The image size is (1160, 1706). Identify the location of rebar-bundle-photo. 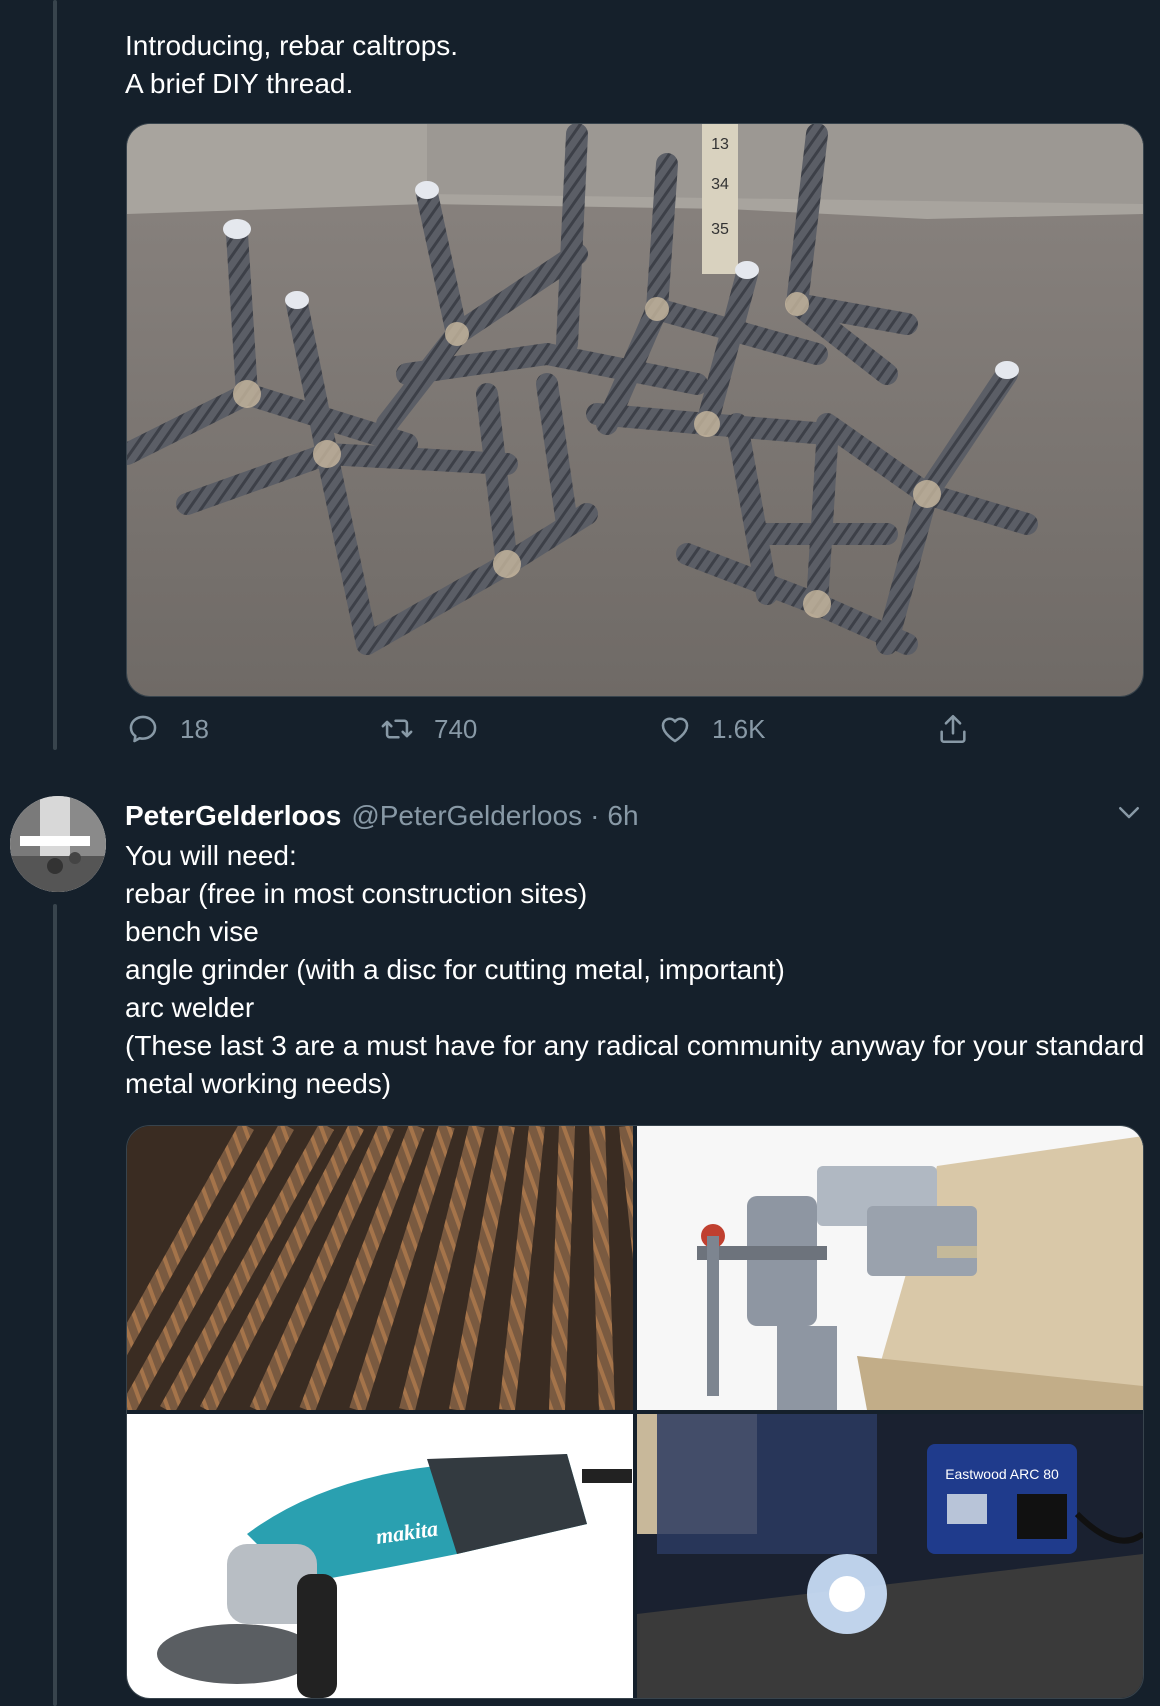
(380, 1268).